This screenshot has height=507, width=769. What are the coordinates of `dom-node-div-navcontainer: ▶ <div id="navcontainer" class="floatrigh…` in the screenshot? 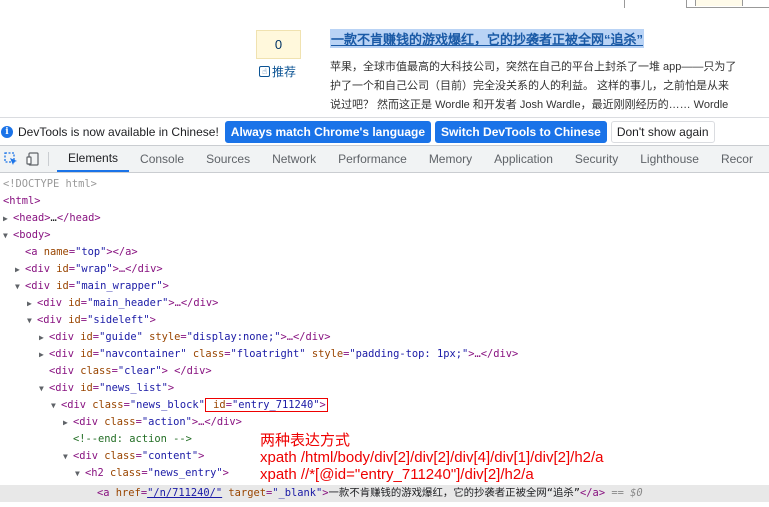 It's located at (278, 354).